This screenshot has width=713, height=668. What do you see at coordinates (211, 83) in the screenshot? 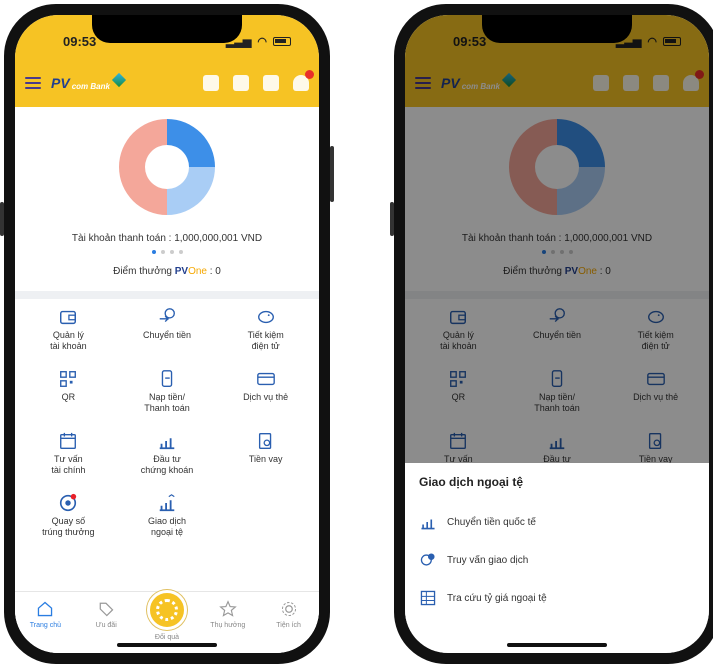
I see `chat-icon` at bounding box center [211, 83].